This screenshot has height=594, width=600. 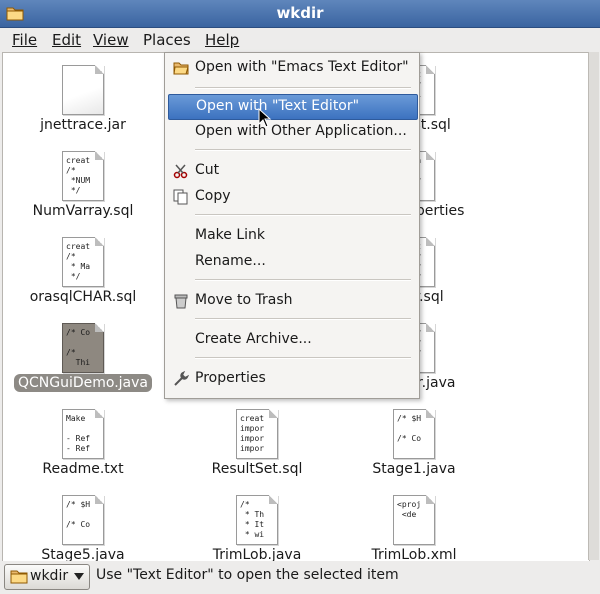 I want to click on file-item-numvarray-sql: creat /* *NUM */ NumVarray.sql, so click(x=83, y=182).